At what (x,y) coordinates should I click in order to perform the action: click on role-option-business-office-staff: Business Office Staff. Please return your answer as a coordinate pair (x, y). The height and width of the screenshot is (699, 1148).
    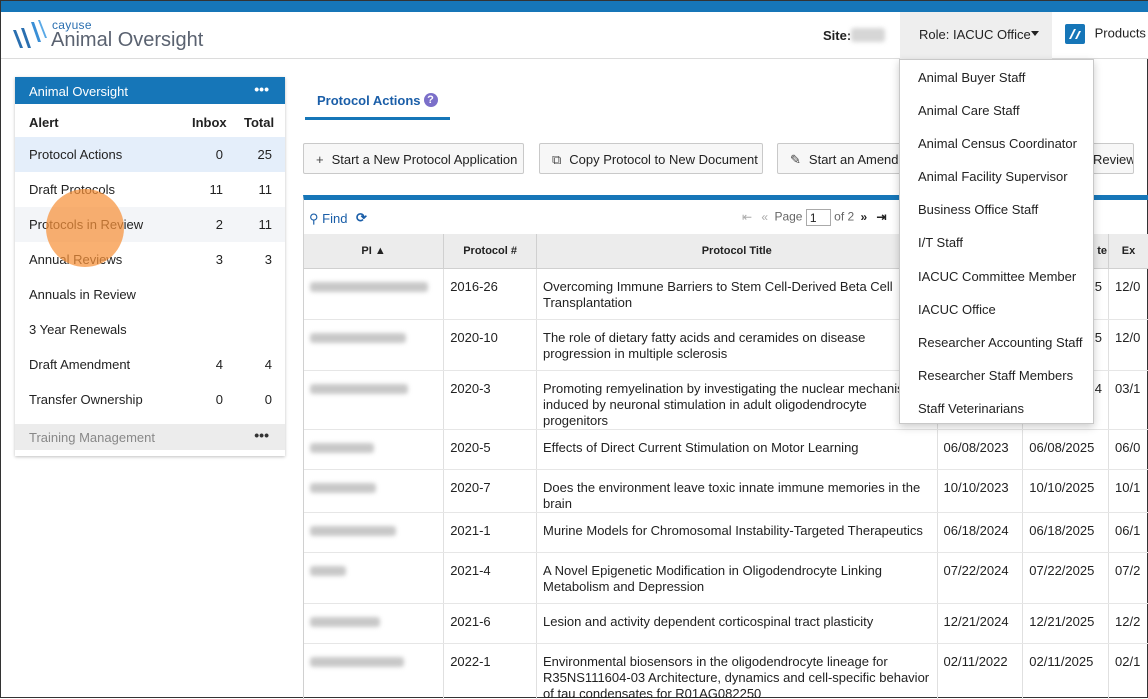
    Looking at the image, I should click on (996, 208).